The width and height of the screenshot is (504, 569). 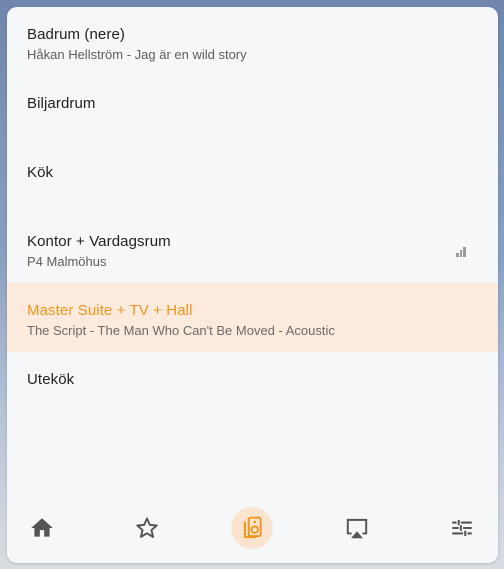 What do you see at coordinates (110, 310) in the screenshot?
I see `room-name: Master Suite + TV + Hall` at bounding box center [110, 310].